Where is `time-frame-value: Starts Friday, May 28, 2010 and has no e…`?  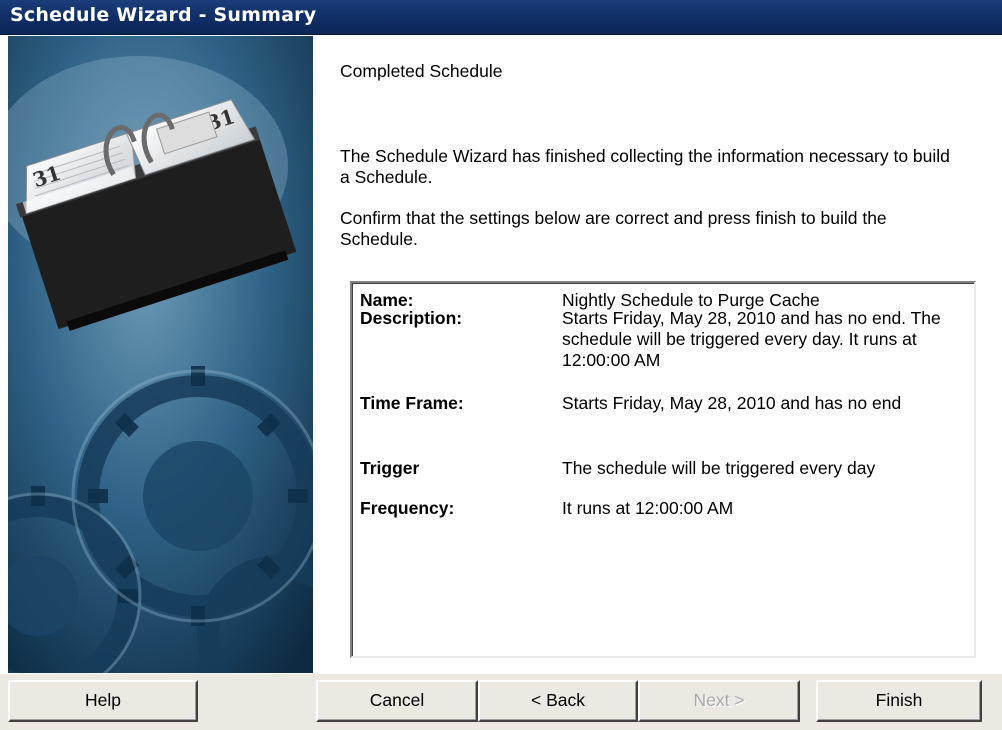 time-frame-value: Starts Friday, May 28, 2010 and has no e… is located at coordinates (732, 403).